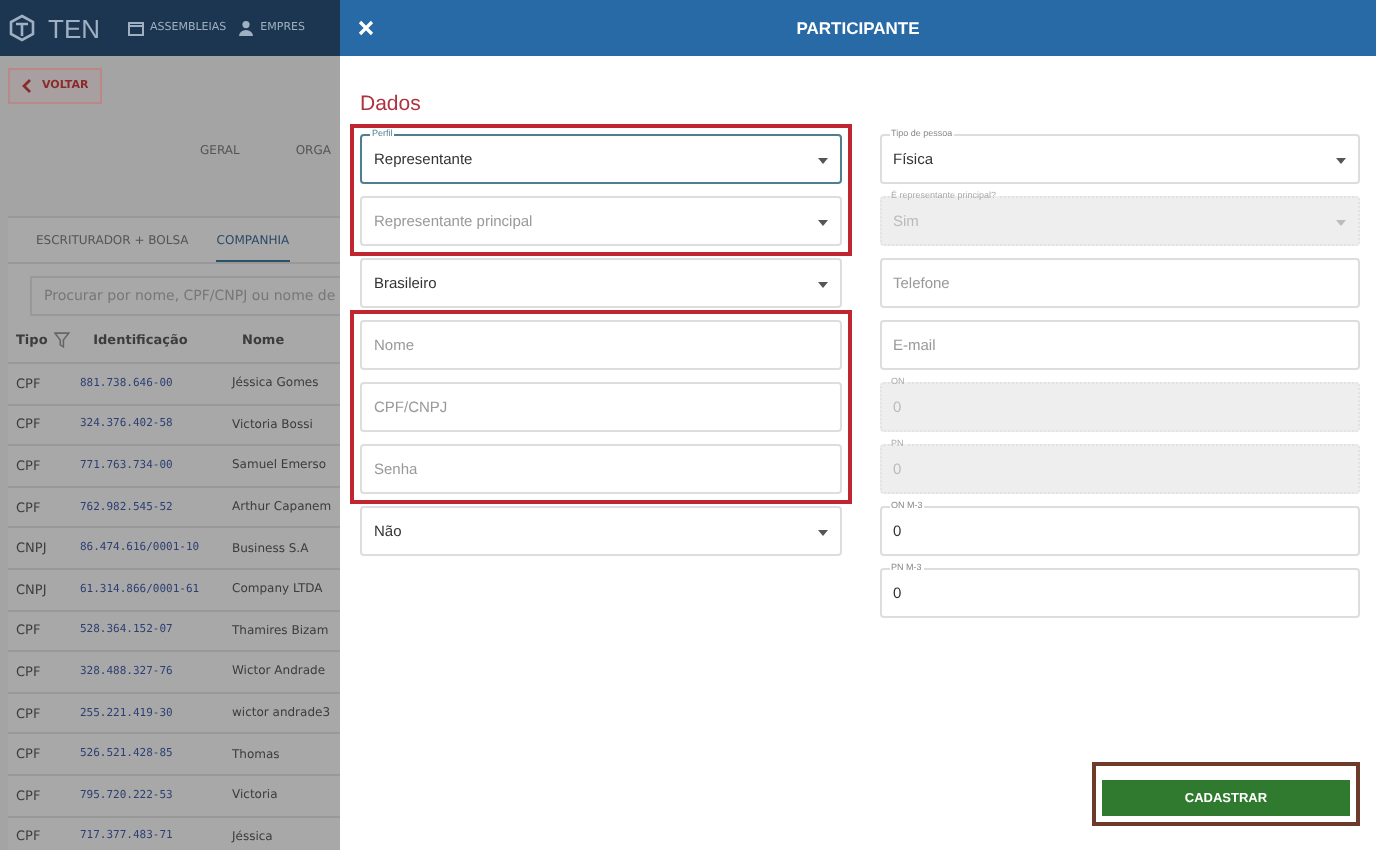 This screenshot has width=1376, height=850. What do you see at coordinates (74, 28) in the screenshot?
I see `logo-text: TEN` at bounding box center [74, 28].